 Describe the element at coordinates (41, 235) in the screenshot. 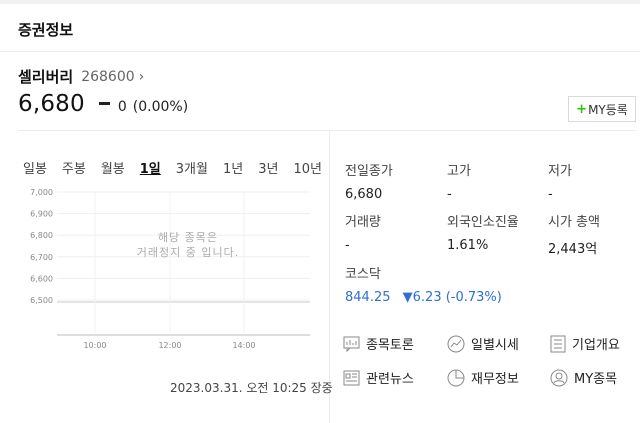

I see `y-tick-label: 6,800` at that location.